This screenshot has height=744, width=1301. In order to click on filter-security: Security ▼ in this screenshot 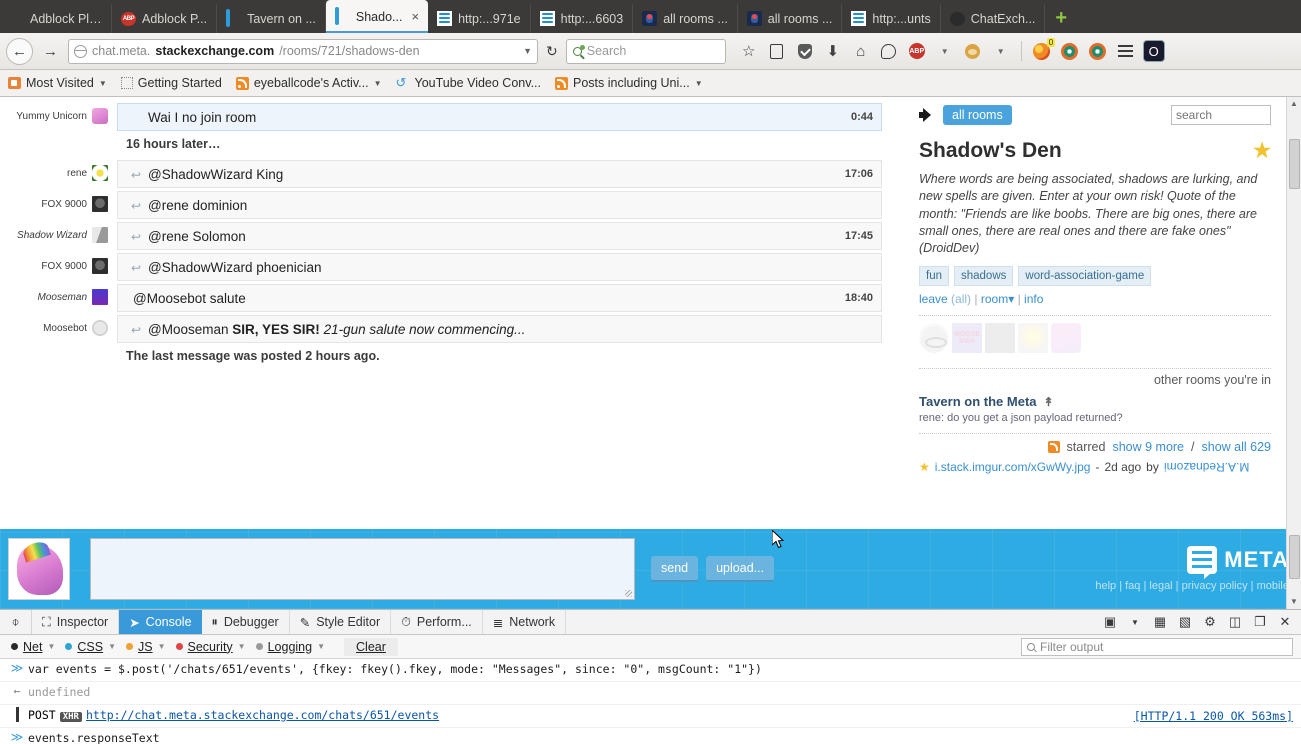, I will do `click(211, 647)`.